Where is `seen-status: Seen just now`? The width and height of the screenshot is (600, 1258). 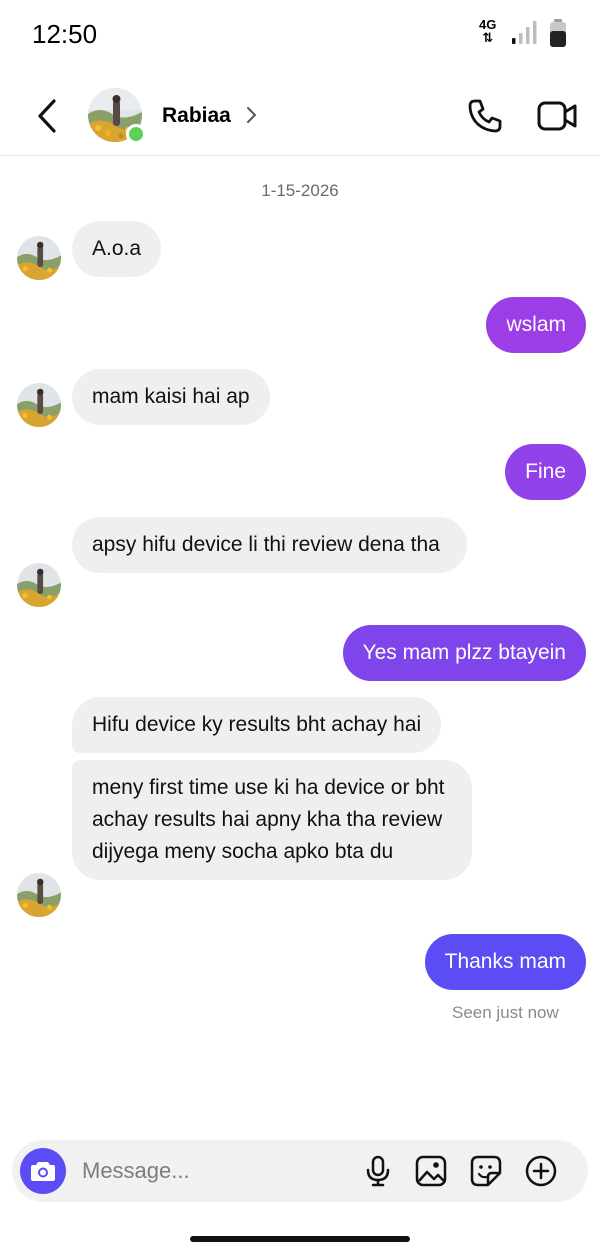
seen-status: Seen just now is located at coordinates (505, 1012).